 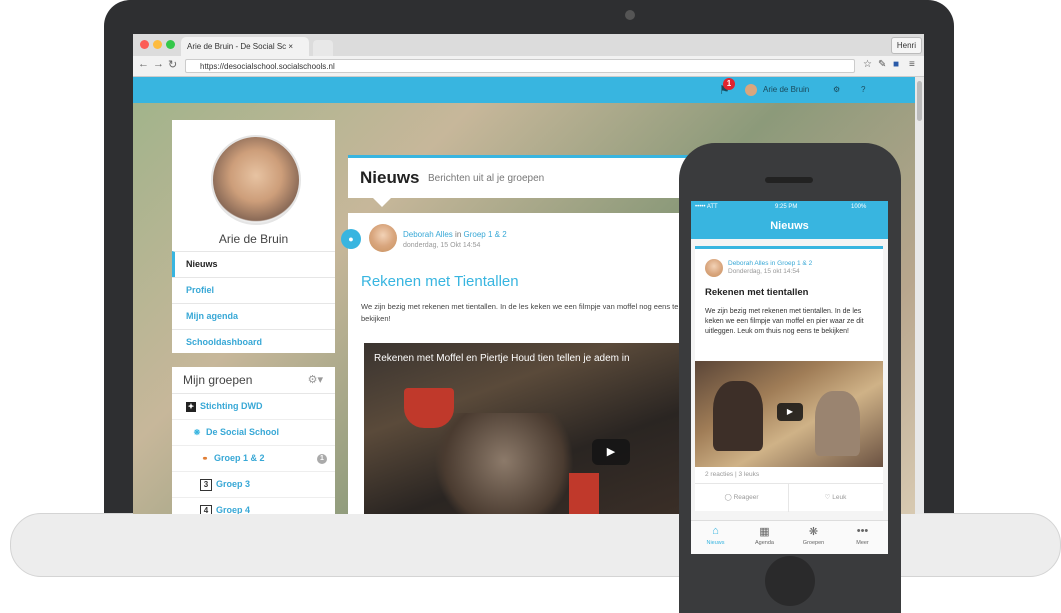 What do you see at coordinates (863, 90) in the screenshot?
I see `help-icon: ?` at bounding box center [863, 90].